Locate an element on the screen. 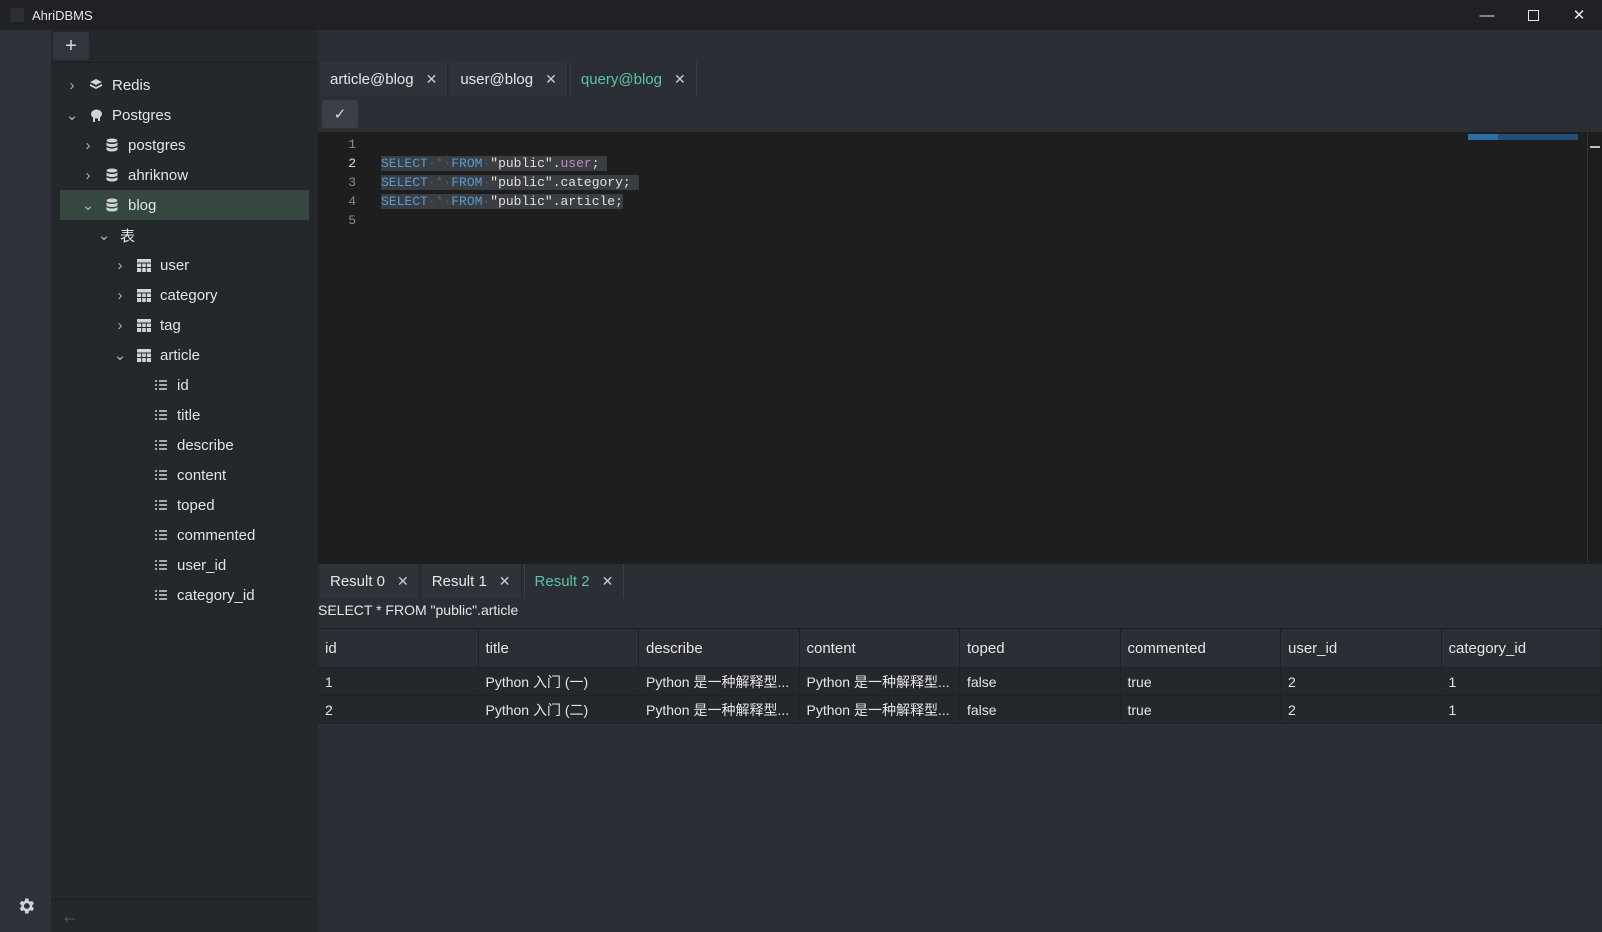 The image size is (1602, 932). add-connection-button: + is located at coordinates (71, 46).